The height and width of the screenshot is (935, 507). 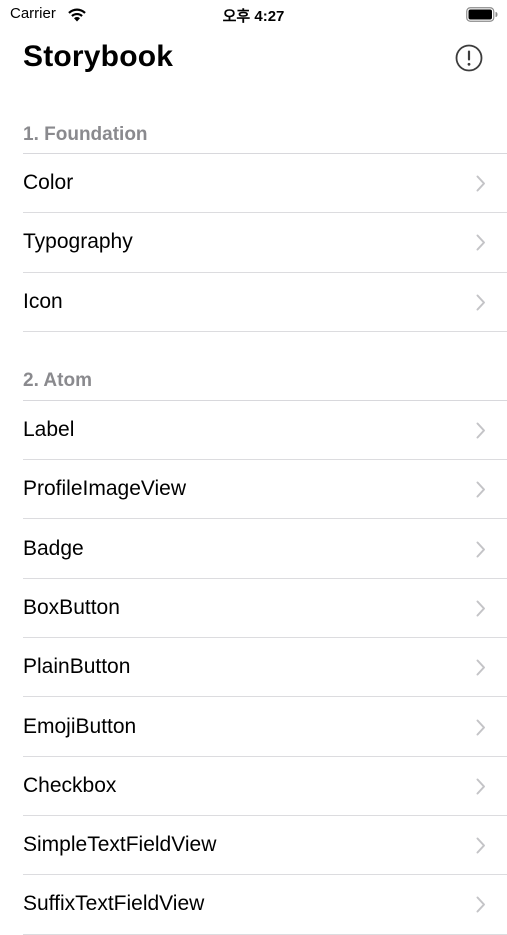 I want to click on page-title: Storybook, so click(x=98, y=56).